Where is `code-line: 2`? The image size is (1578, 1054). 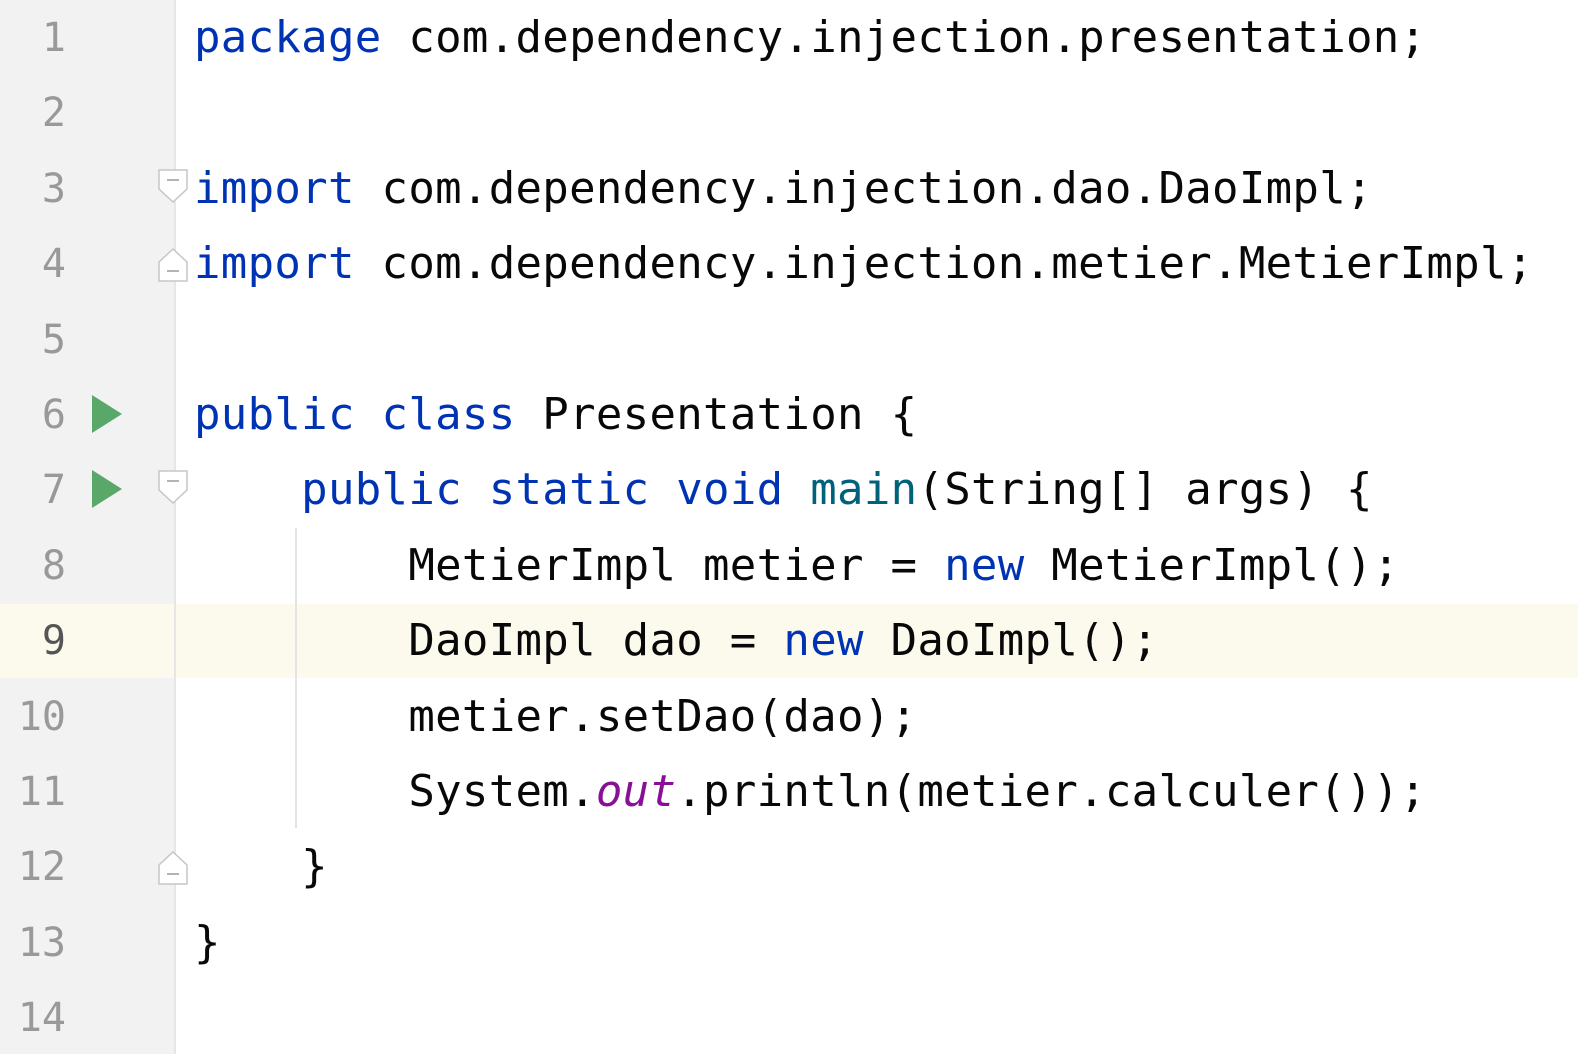 code-line: 2 is located at coordinates (789, 112).